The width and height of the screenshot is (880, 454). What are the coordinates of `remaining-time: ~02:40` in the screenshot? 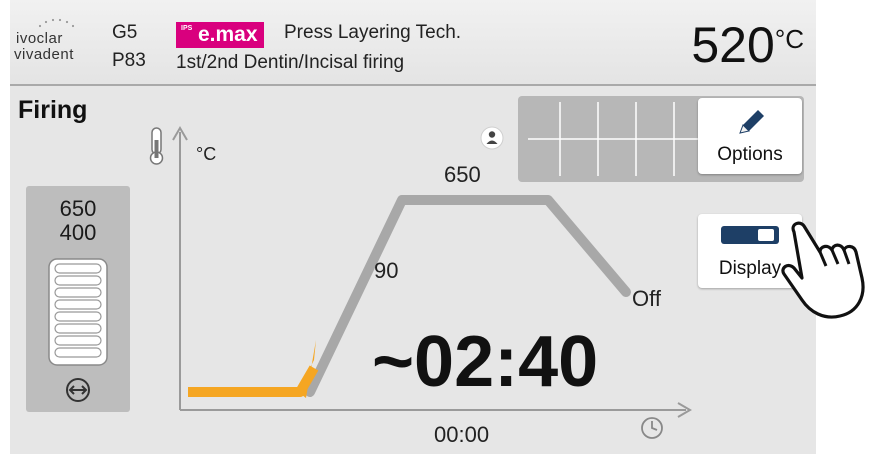 It's located at (485, 362).